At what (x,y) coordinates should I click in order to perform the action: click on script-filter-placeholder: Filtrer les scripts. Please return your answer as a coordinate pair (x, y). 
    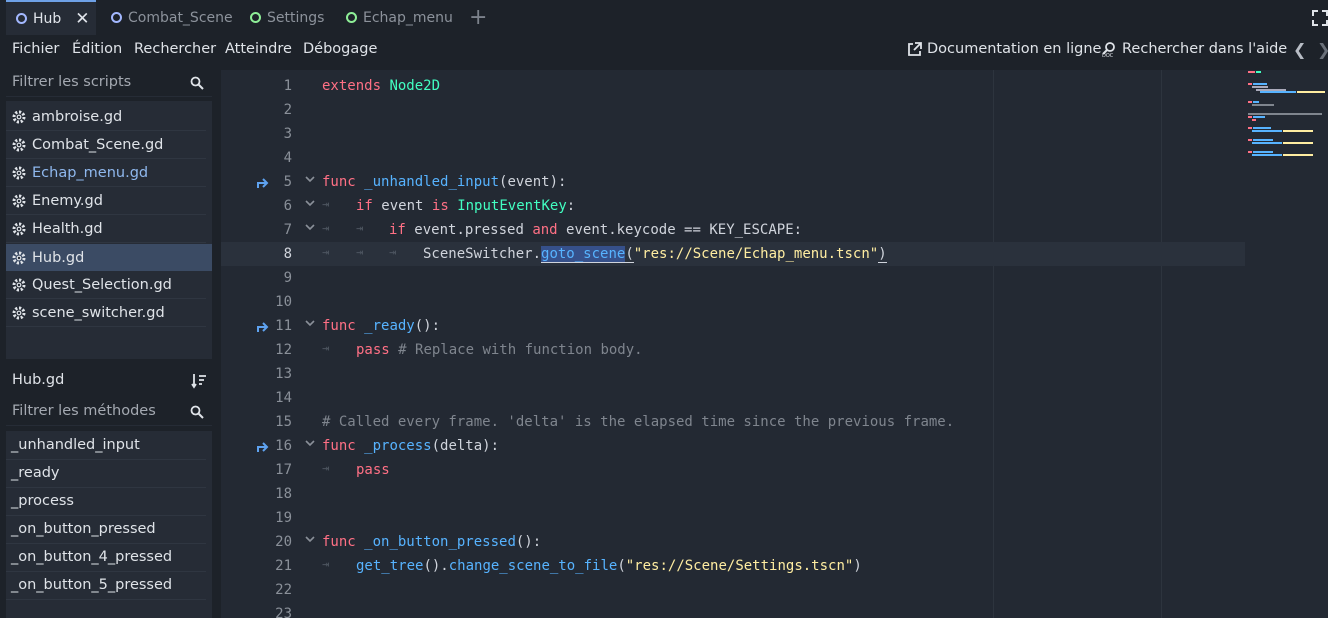
    Looking at the image, I should click on (72, 82).